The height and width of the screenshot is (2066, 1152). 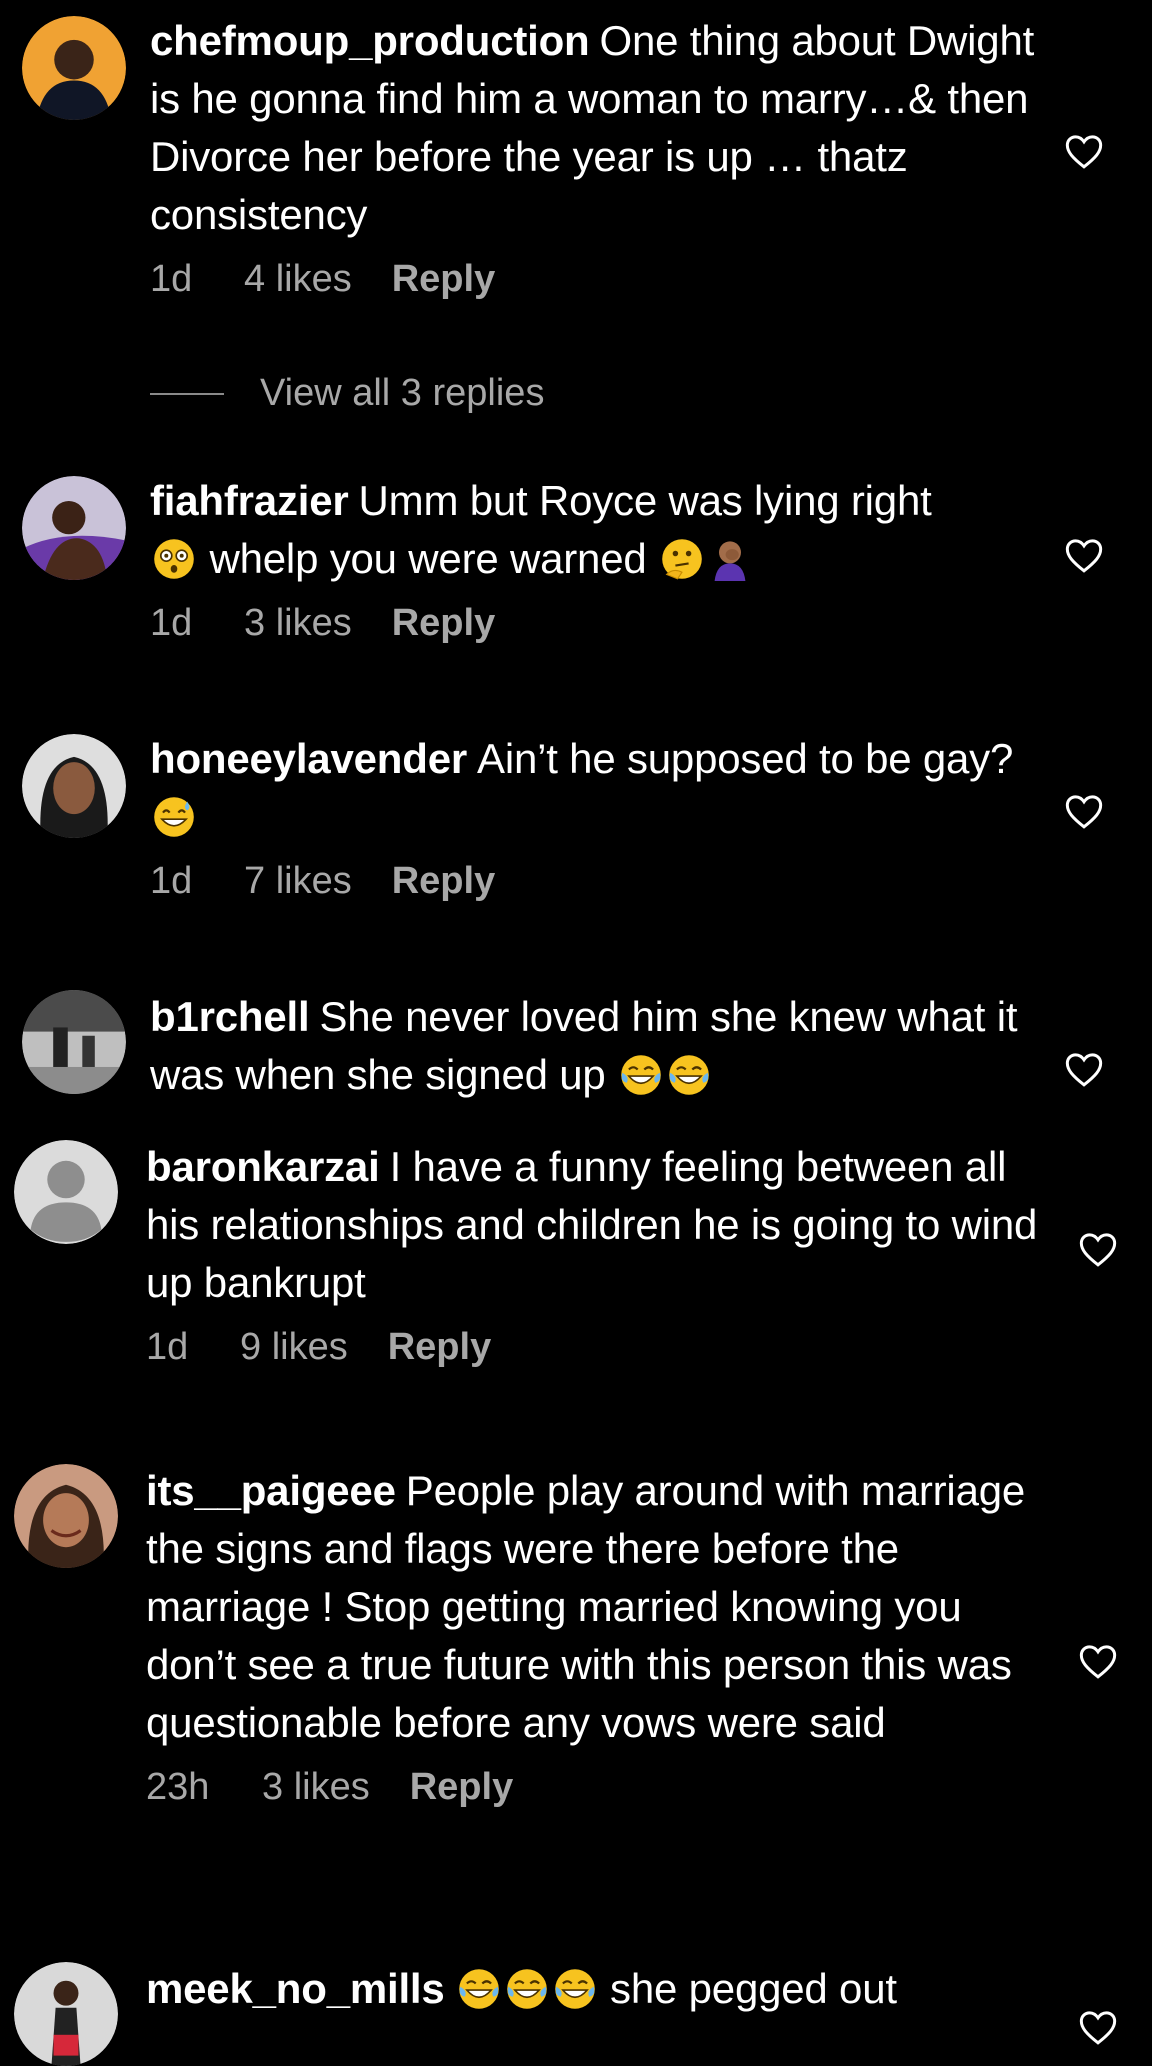 I want to click on comment-text: meek_no_mills she pegged out, so click(x=521, y=1988).